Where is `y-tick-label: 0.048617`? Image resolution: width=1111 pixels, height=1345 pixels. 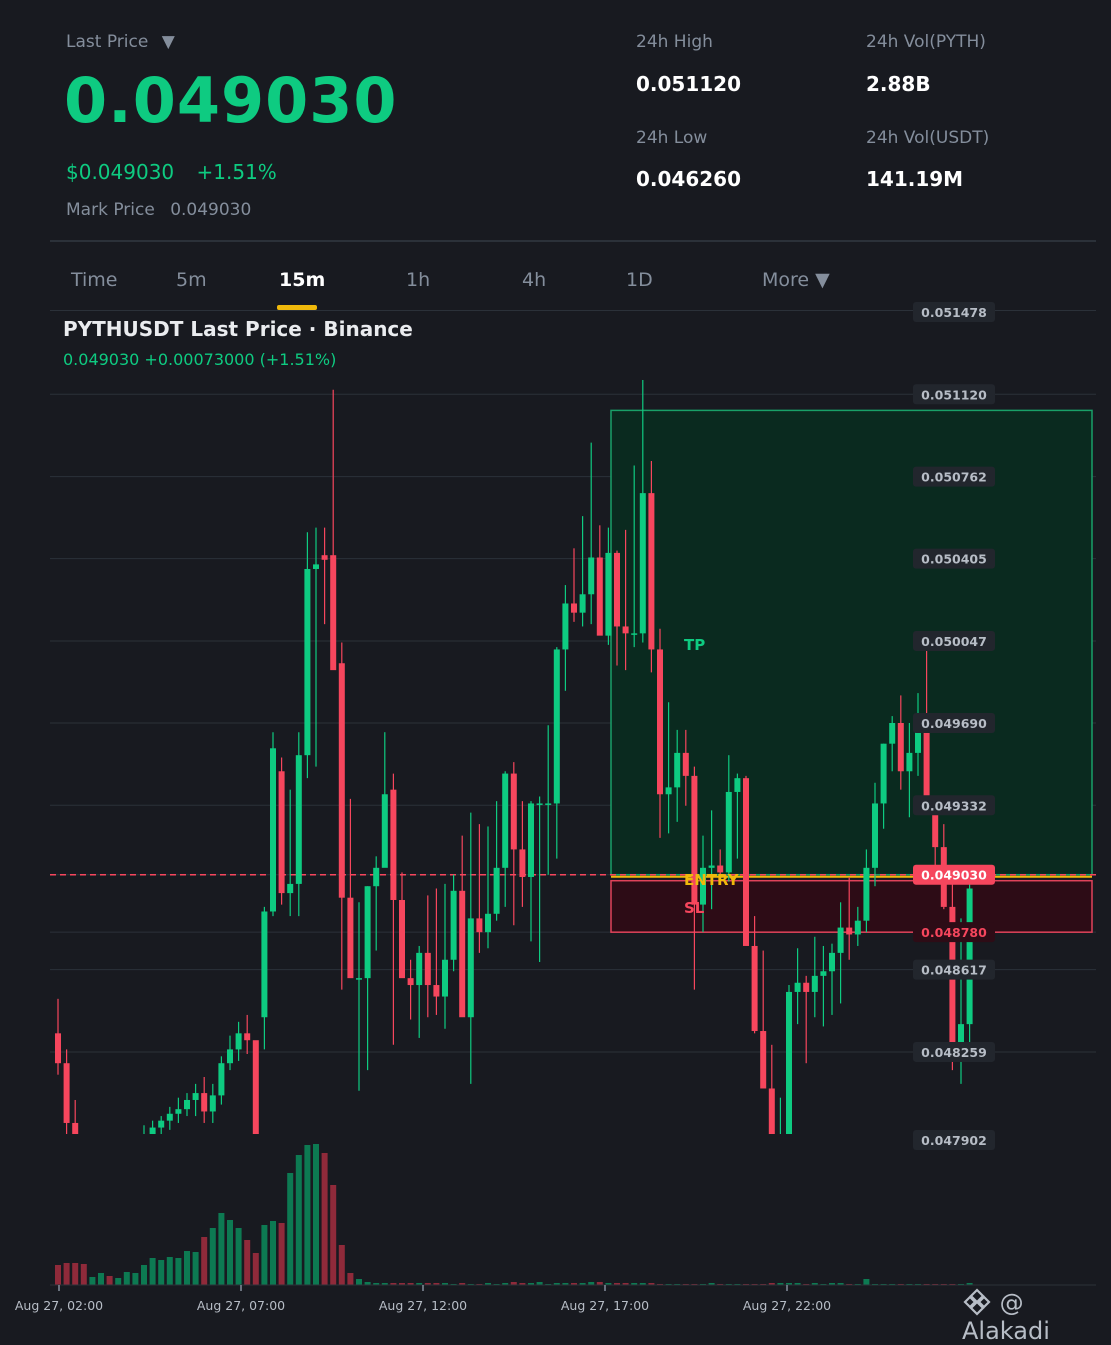 y-tick-label: 0.048617 is located at coordinates (954, 970).